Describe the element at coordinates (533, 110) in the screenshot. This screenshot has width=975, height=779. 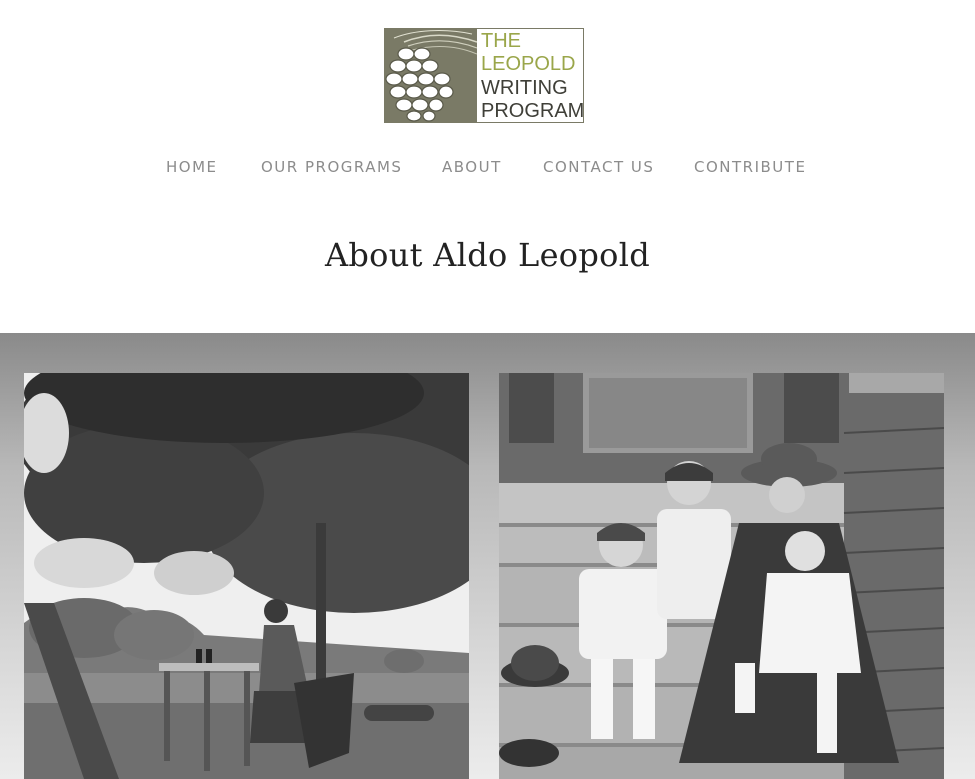
I see `logo-line-4: PROGRAM` at that location.